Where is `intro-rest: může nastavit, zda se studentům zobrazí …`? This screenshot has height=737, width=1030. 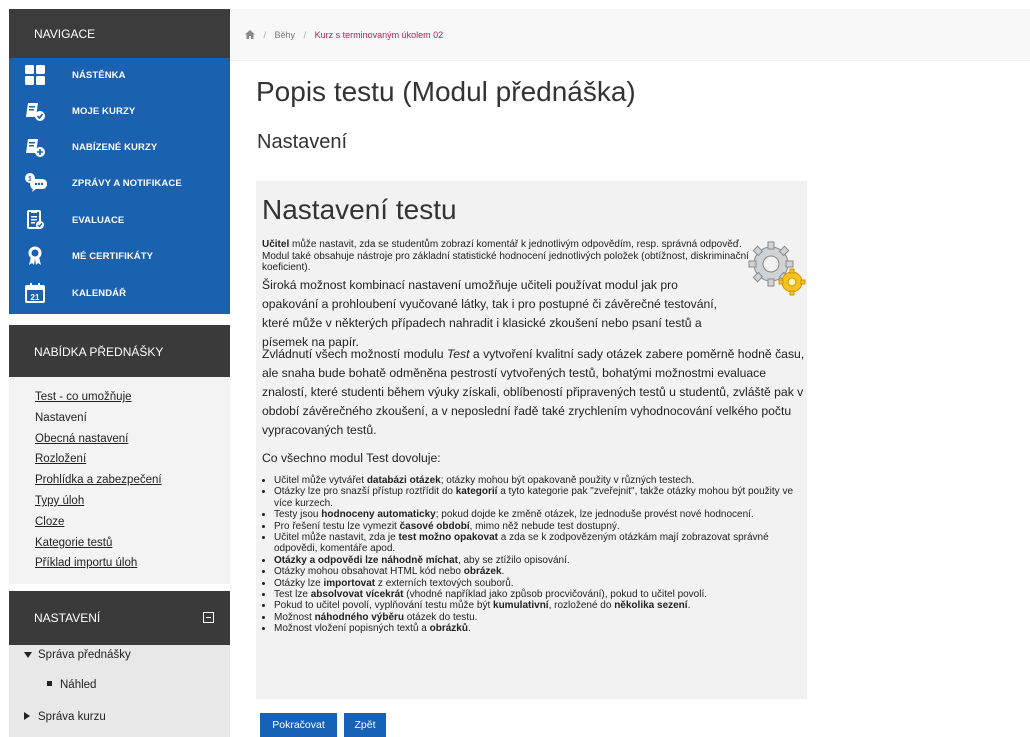 intro-rest: může nastavit, zda se studentům zobrazí … is located at coordinates (505, 256).